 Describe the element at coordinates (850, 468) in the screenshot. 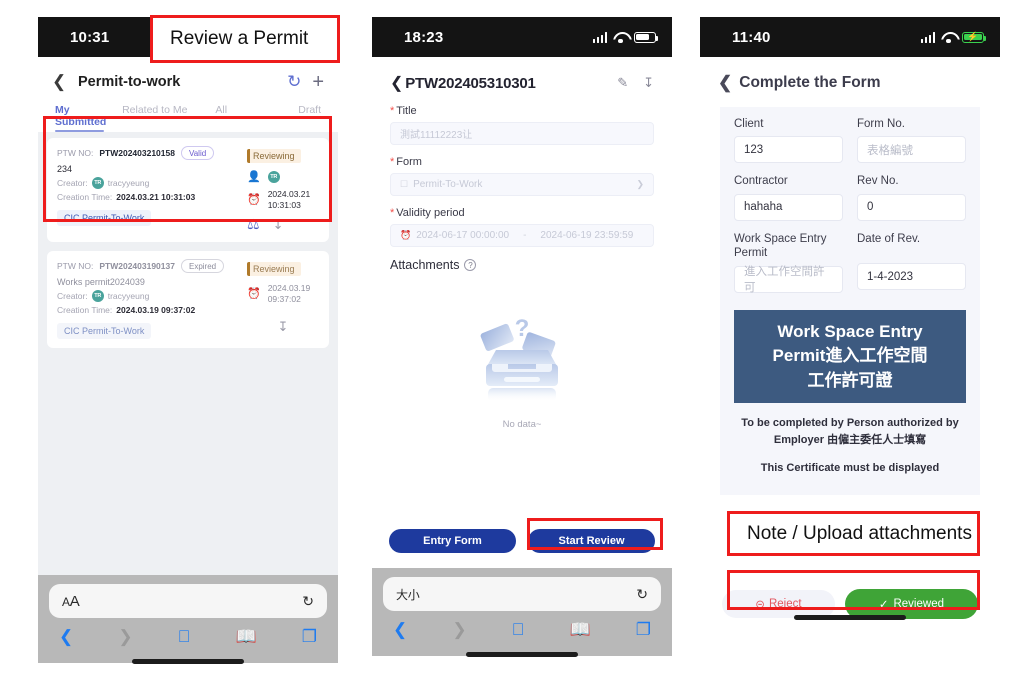

I see `certificate-paragraph-2: This Certificate must be displayed` at that location.